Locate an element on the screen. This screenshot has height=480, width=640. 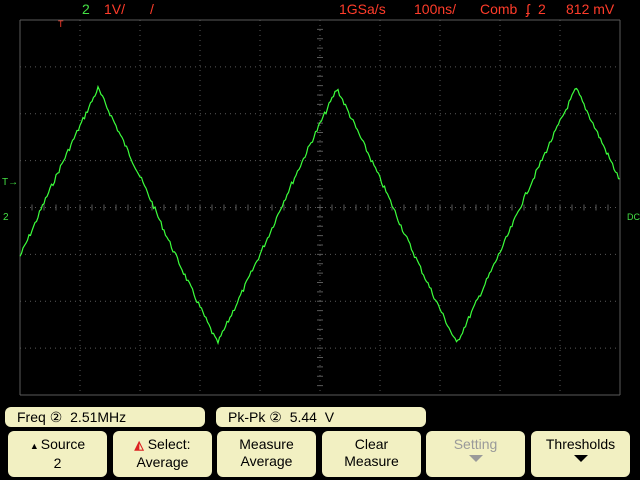
channel-extra: / is located at coordinates (152, 9).